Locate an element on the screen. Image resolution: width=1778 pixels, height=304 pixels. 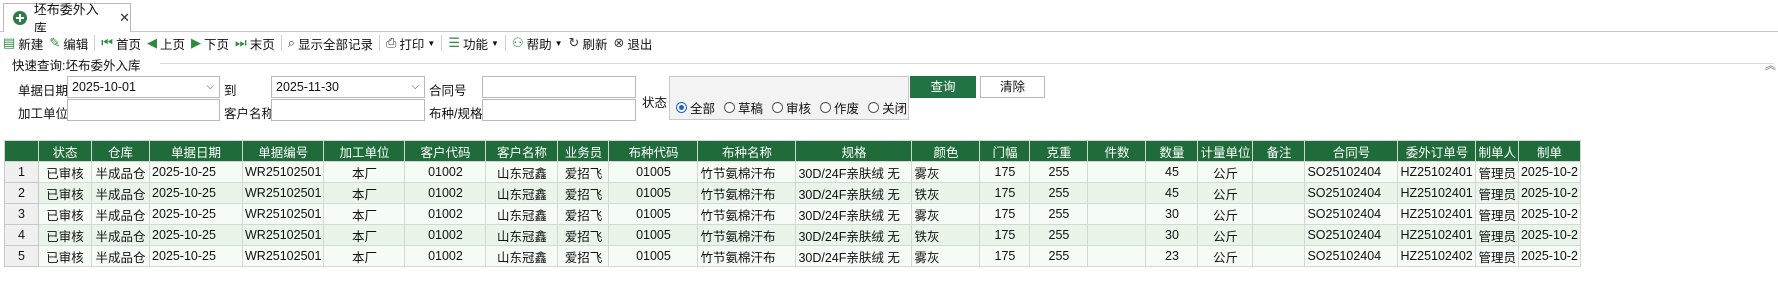
table-cell: SO25102404 is located at coordinates (1351, 256).